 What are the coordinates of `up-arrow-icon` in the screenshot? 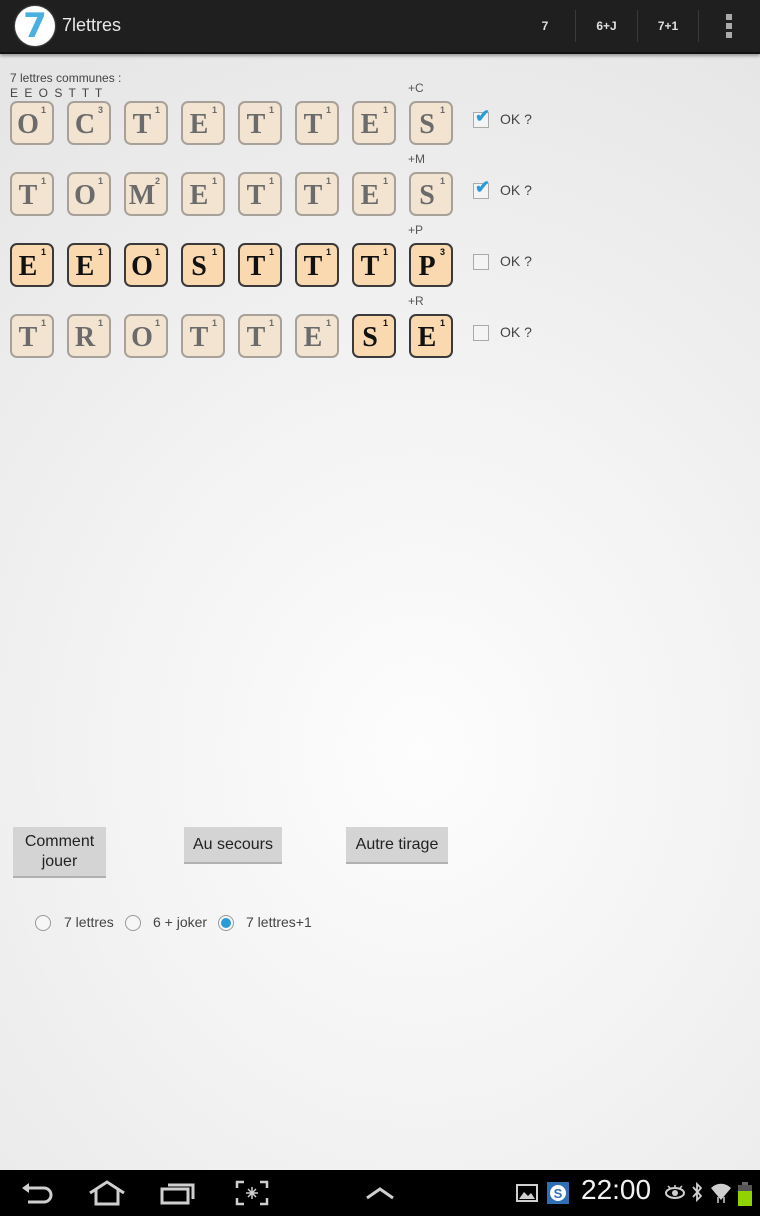 It's located at (380, 1193).